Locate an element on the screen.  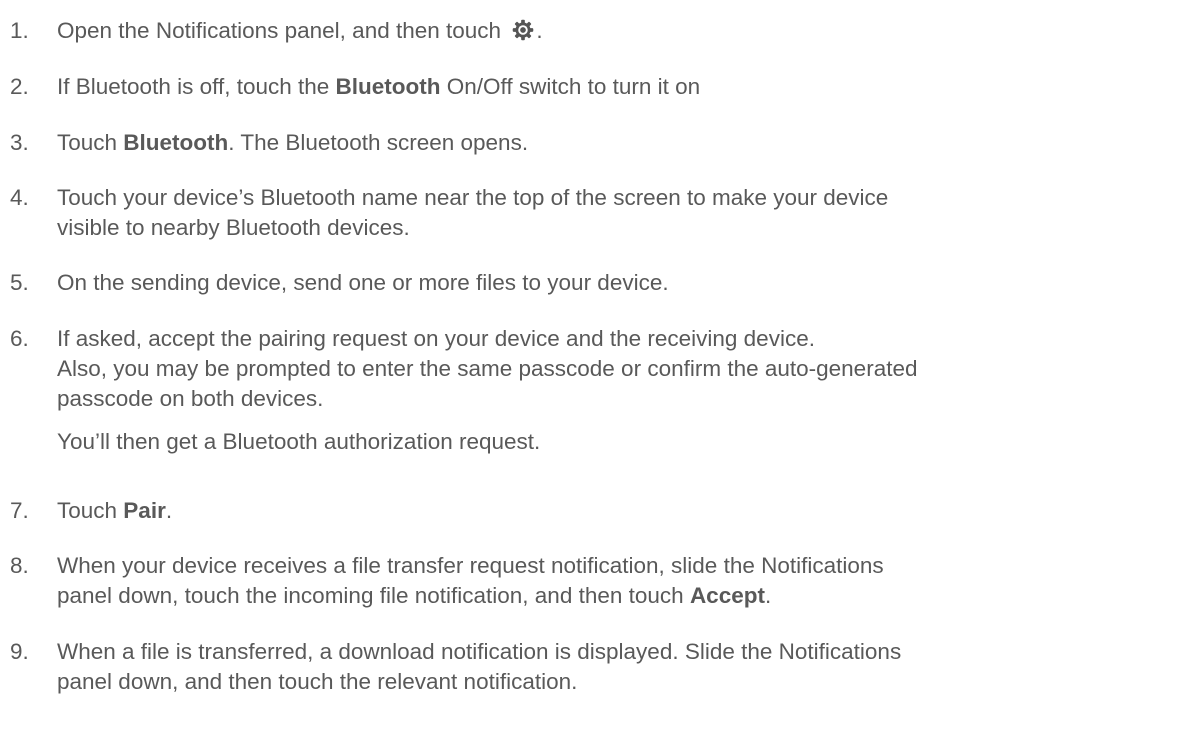
step-line: Touch Pair. is located at coordinates (619, 511).